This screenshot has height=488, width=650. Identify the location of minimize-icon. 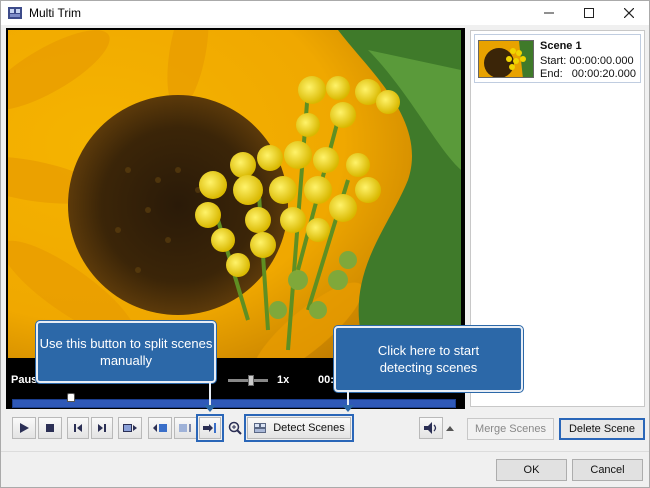
(549, 13).